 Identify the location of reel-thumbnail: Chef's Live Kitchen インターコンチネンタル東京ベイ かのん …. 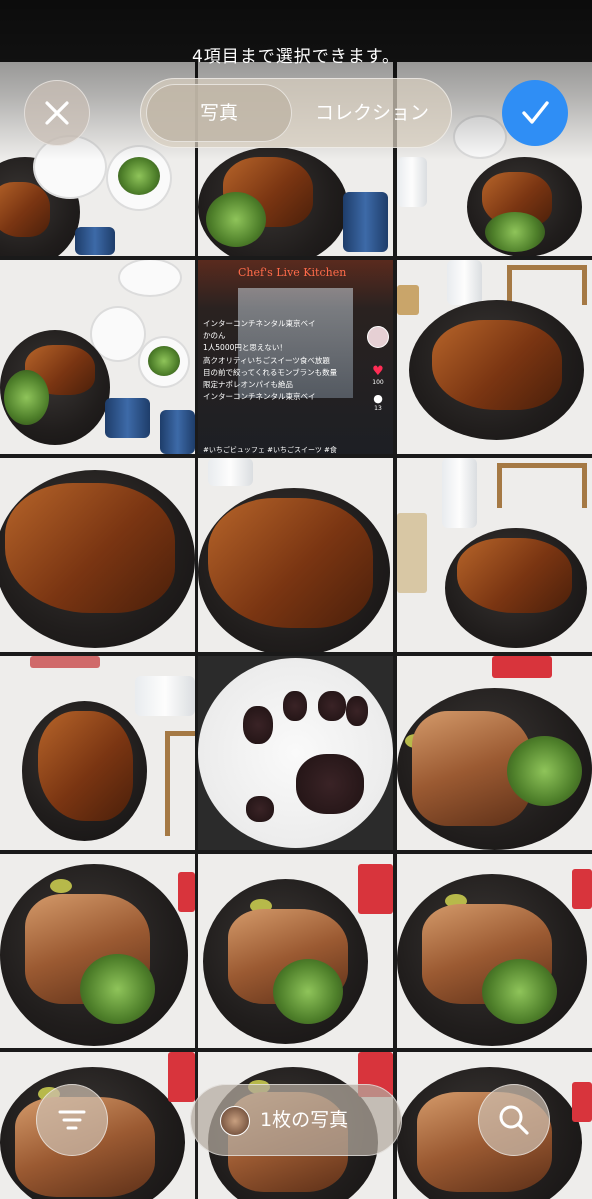
(295, 357).